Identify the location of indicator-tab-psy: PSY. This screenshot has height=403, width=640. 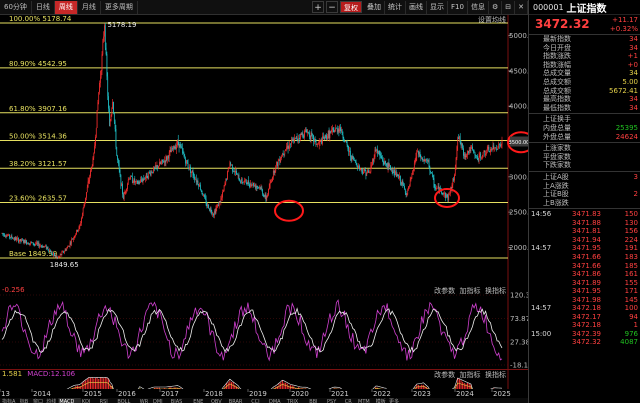
(332, 401).